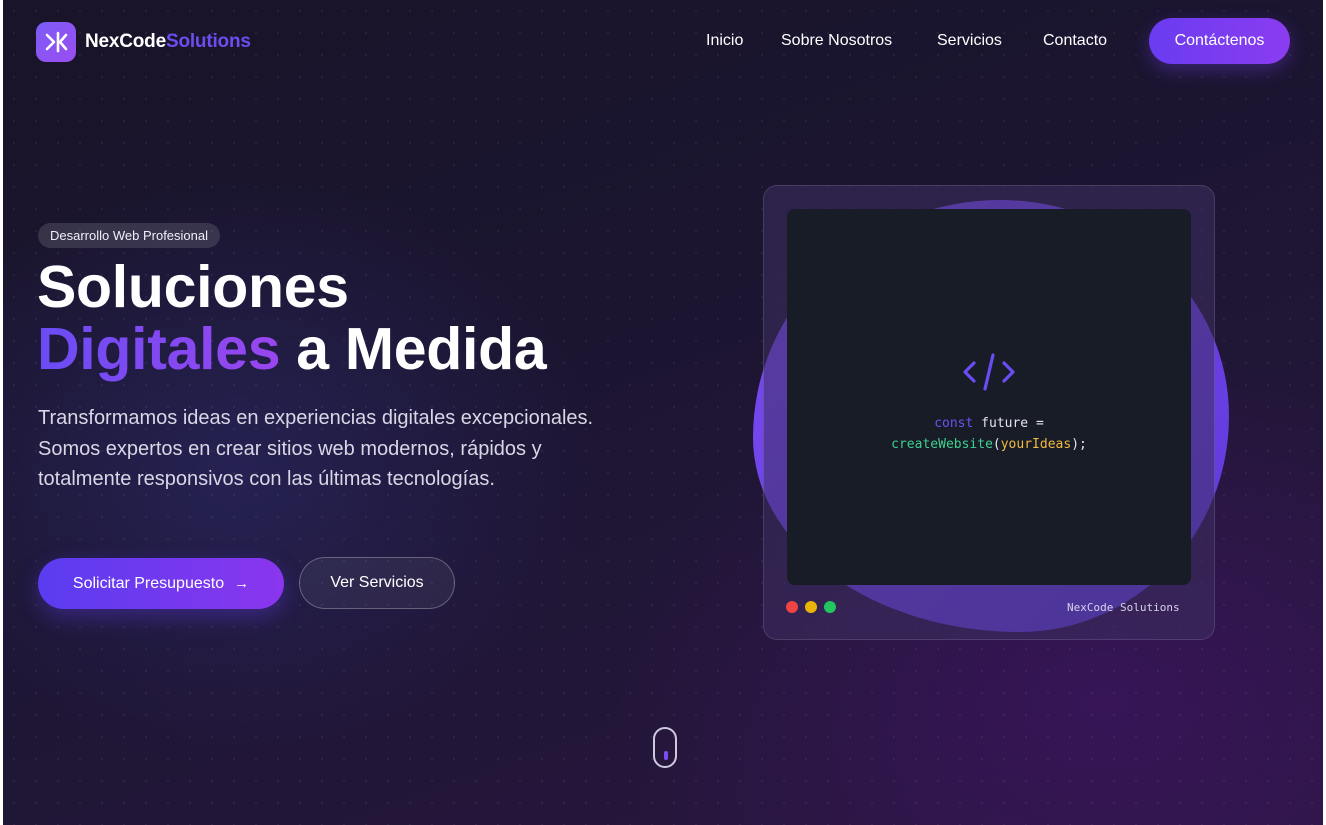 Image resolution: width=1326 pixels, height=825 pixels. I want to click on brand-logo: NexCodeSolutions, so click(143, 42).